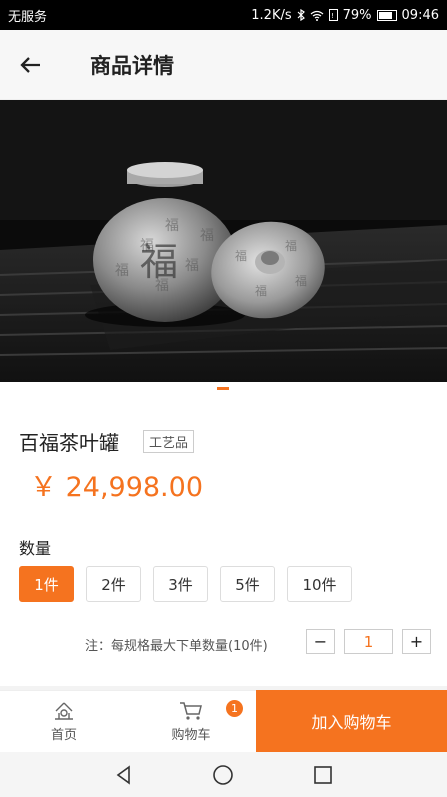  I want to click on shopping-cart-icon, so click(191, 711).